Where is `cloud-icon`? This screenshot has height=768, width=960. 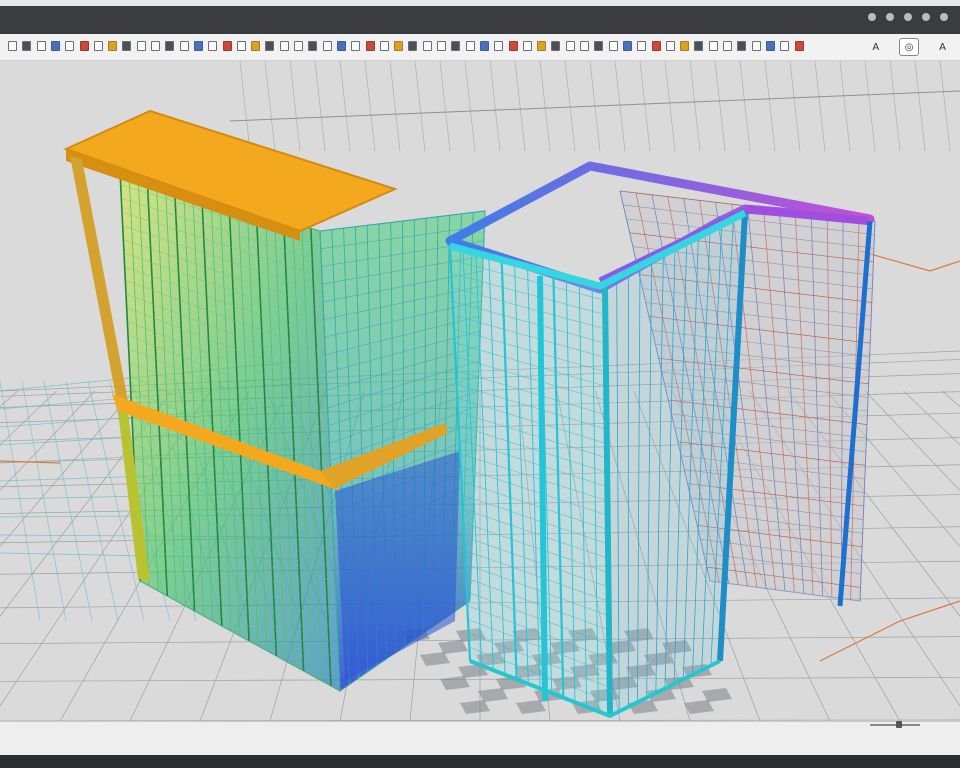 cloud-icon is located at coordinates (890, 17).